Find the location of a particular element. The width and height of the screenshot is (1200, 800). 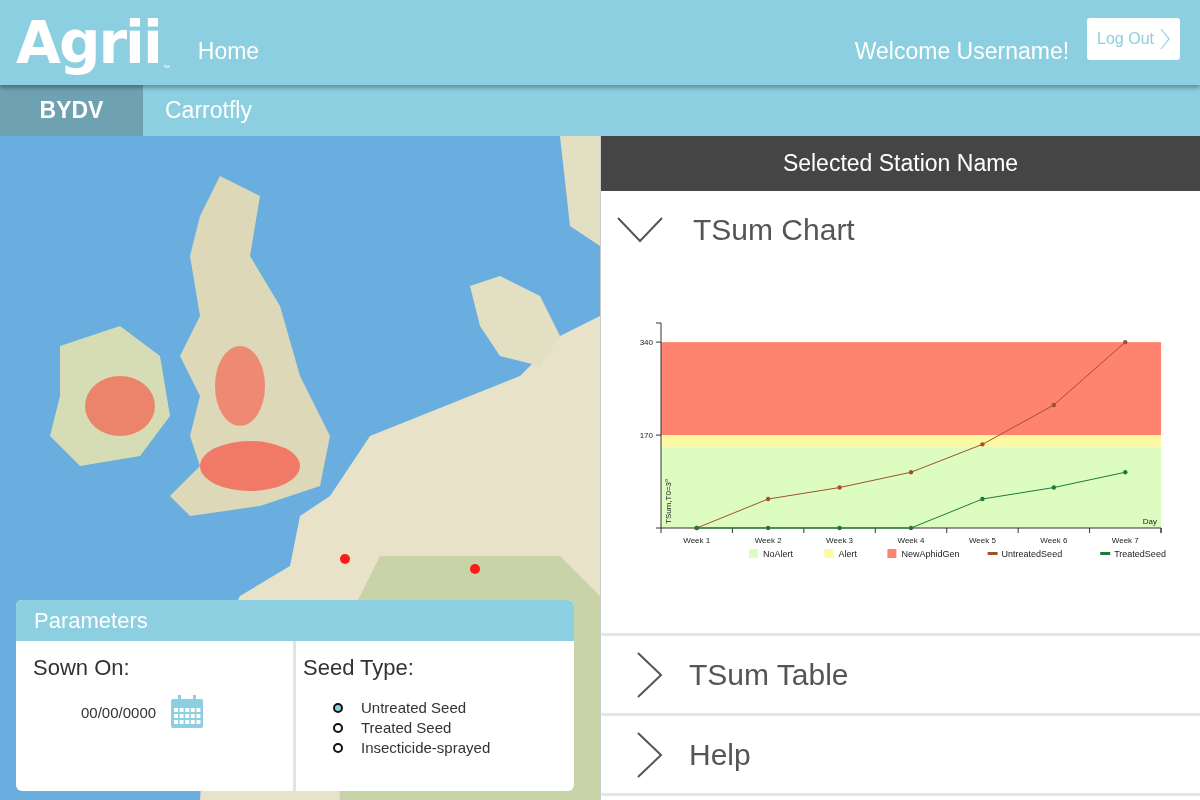

radio-option: Untreated Seed is located at coordinates (445, 707).